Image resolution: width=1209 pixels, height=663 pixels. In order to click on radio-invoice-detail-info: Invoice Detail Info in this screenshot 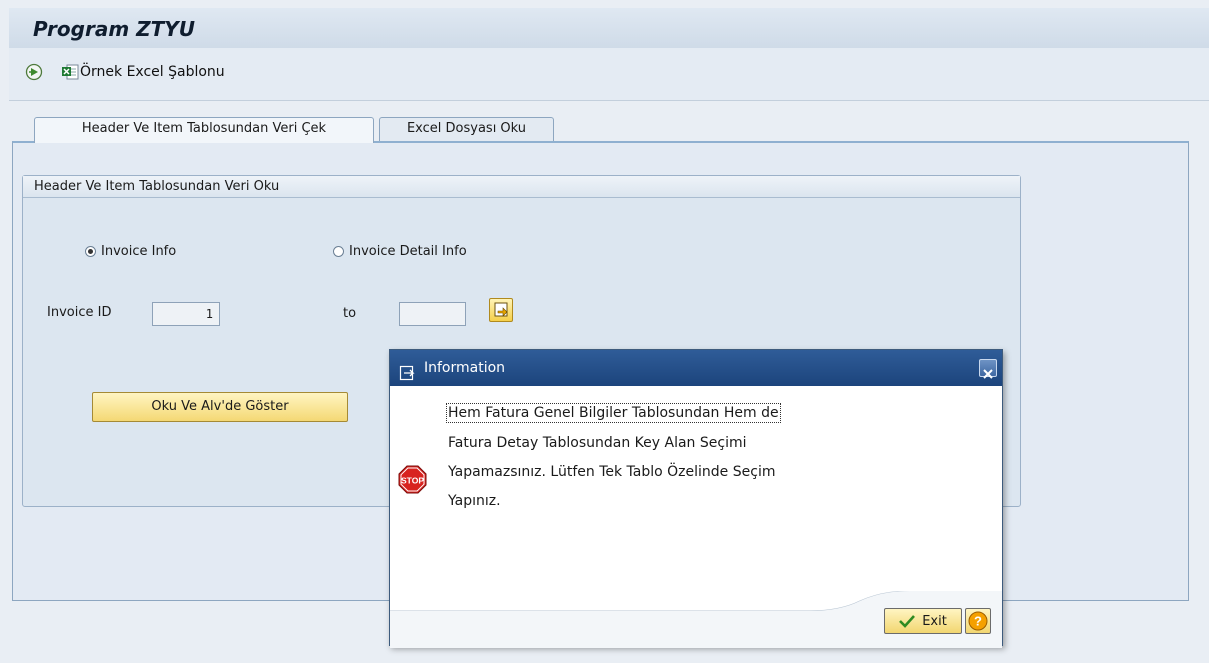, I will do `click(400, 251)`.